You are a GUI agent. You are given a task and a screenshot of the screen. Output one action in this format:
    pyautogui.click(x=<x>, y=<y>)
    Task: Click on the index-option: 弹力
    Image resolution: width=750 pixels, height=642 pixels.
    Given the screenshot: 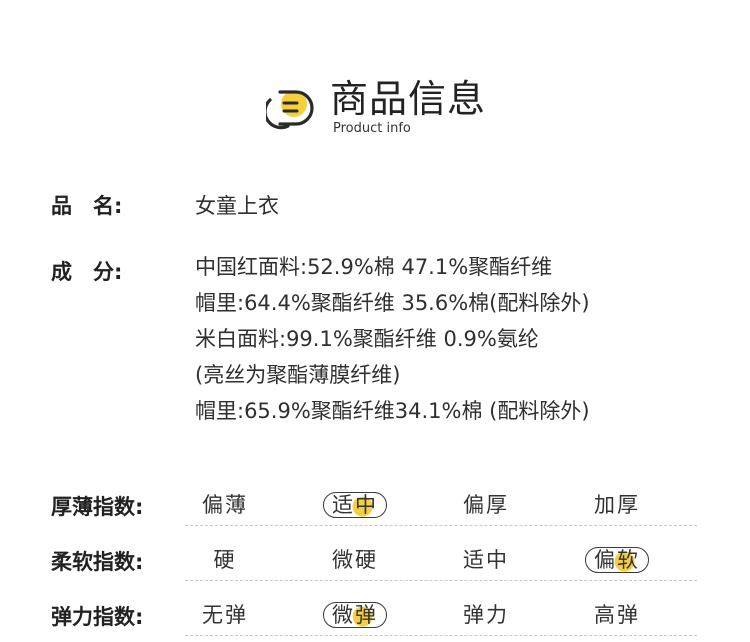 What is the action you would take?
    pyautogui.click(x=486, y=615)
    